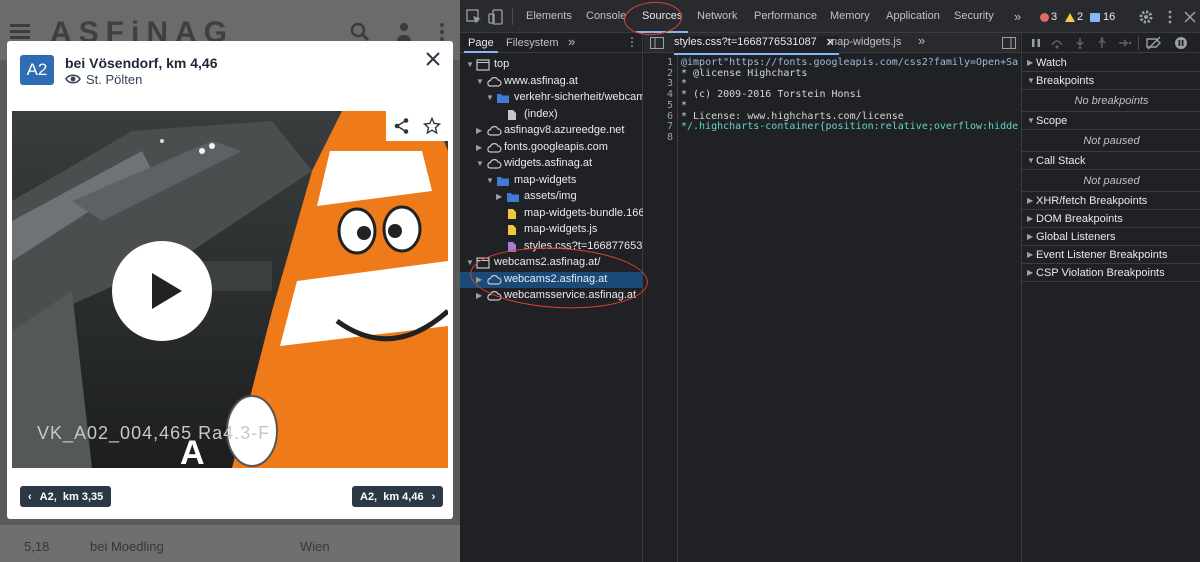 The height and width of the screenshot is (562, 1200). Describe the element at coordinates (37, 546) in the screenshot. I see `row-km: 5,18` at that location.